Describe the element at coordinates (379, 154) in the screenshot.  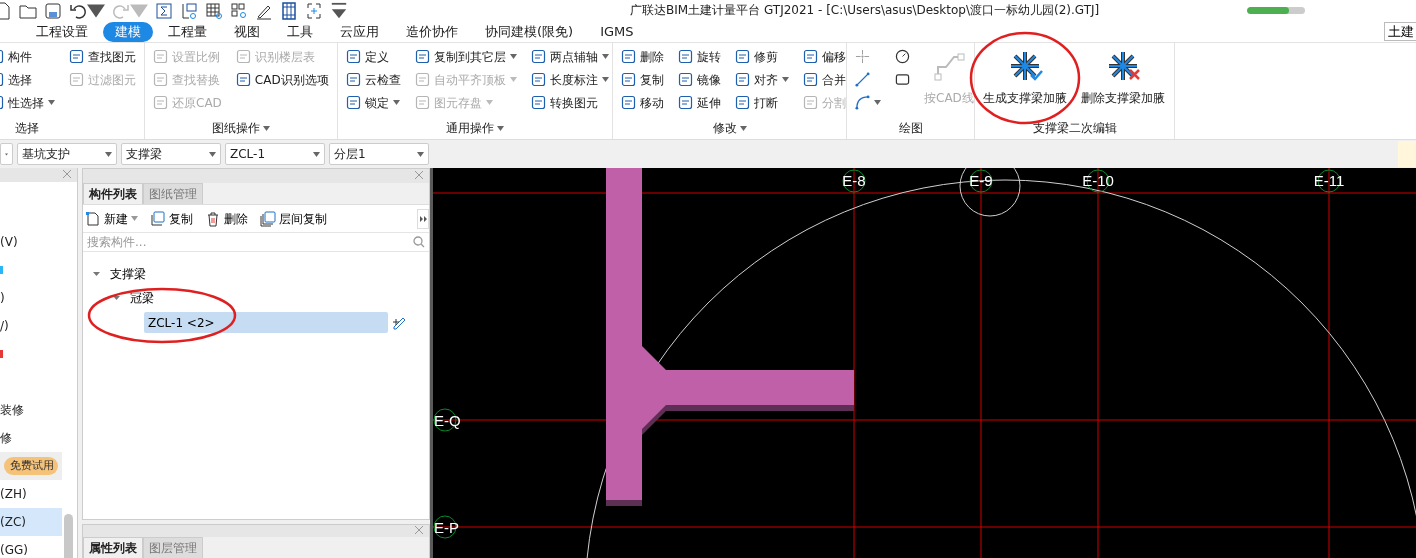
I see `dropdown-field: 分层1` at that location.